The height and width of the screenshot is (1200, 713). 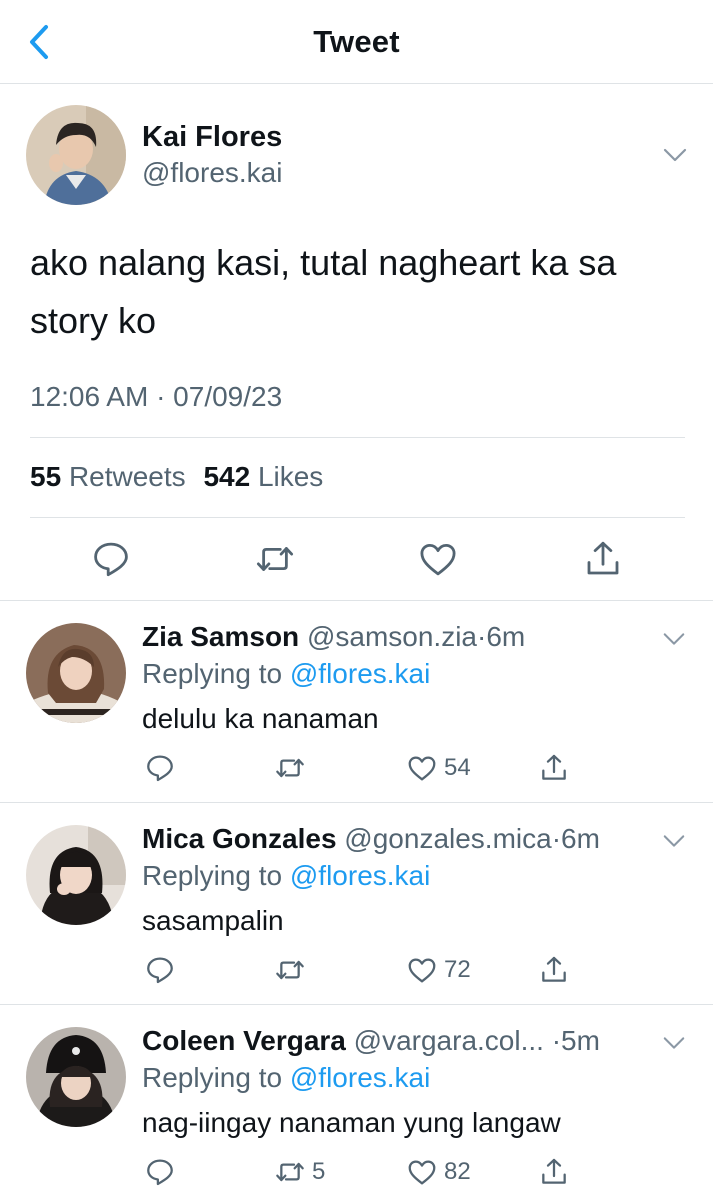 I want to click on reply-header: Mica Gonzales @gonzales.mica·6m, so click(x=397, y=839).